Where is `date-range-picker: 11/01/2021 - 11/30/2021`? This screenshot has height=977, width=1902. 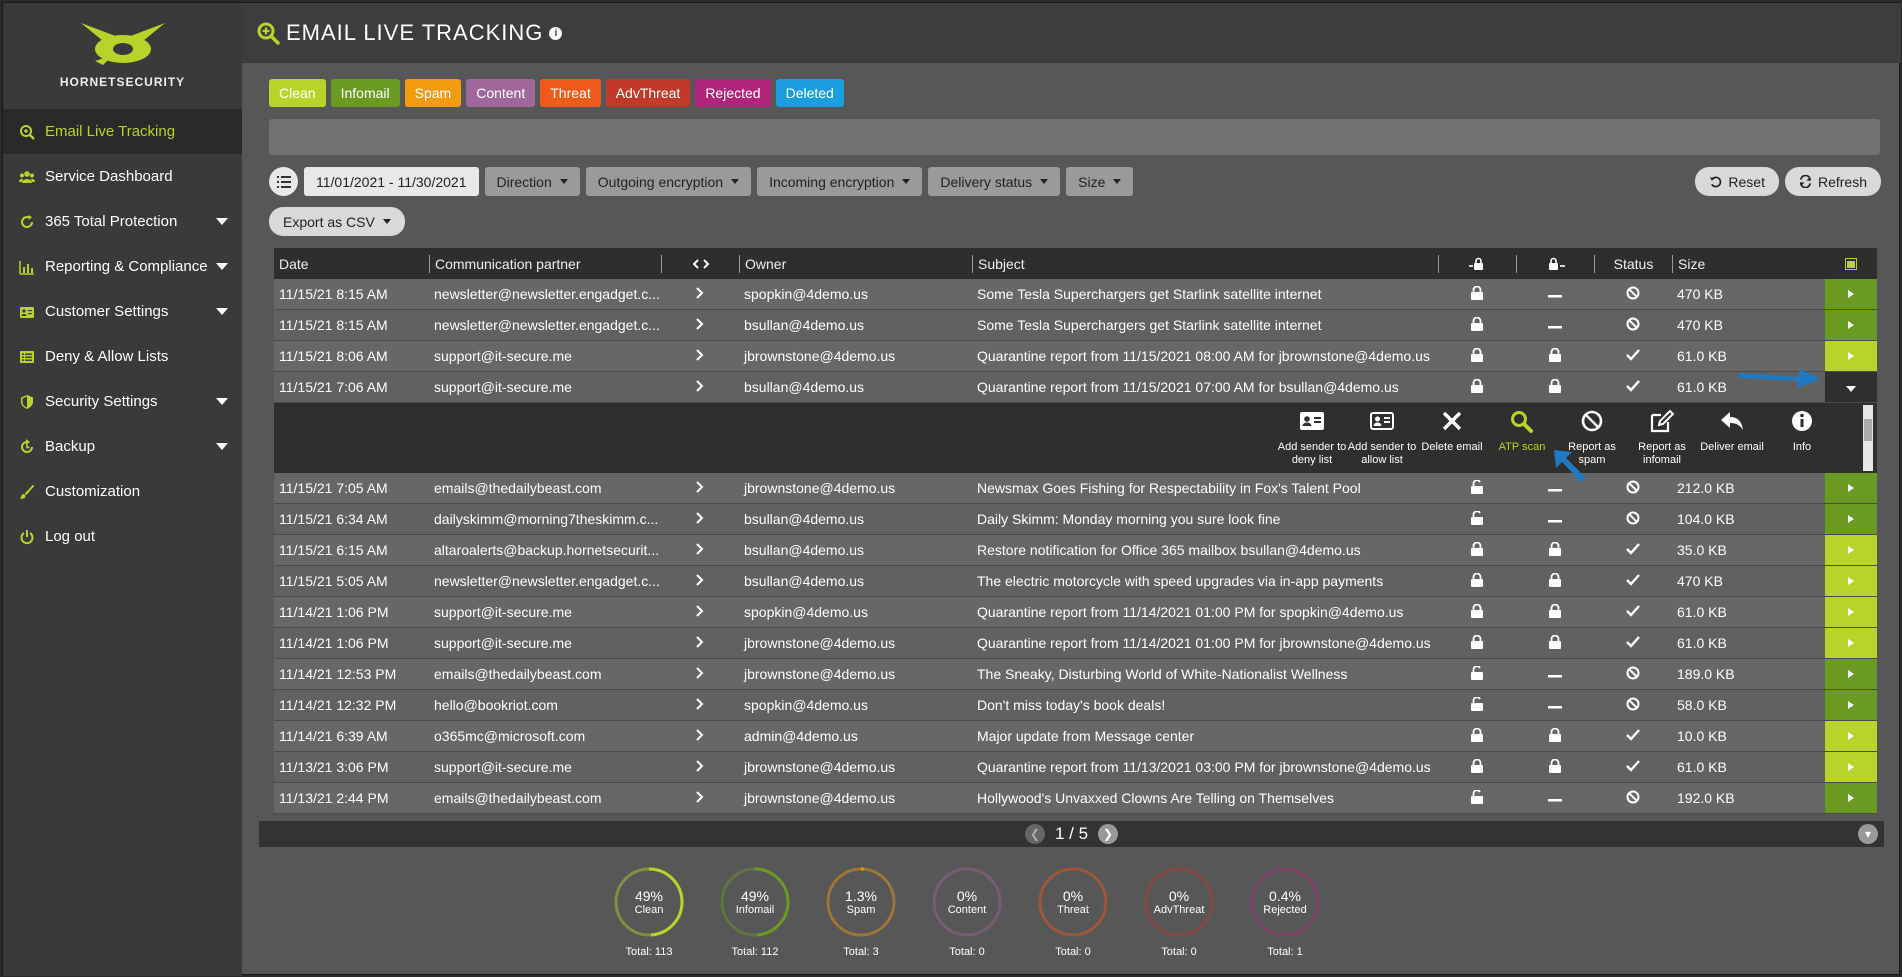 date-range-picker: 11/01/2021 - 11/30/2021 is located at coordinates (391, 181).